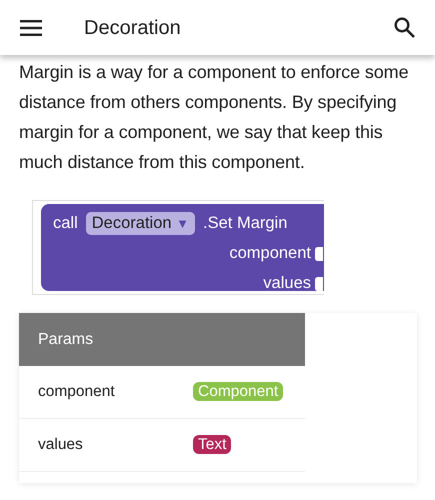 The height and width of the screenshot is (500, 435). Describe the element at coordinates (133, 28) in the screenshot. I see `page-title: Decoration` at that location.